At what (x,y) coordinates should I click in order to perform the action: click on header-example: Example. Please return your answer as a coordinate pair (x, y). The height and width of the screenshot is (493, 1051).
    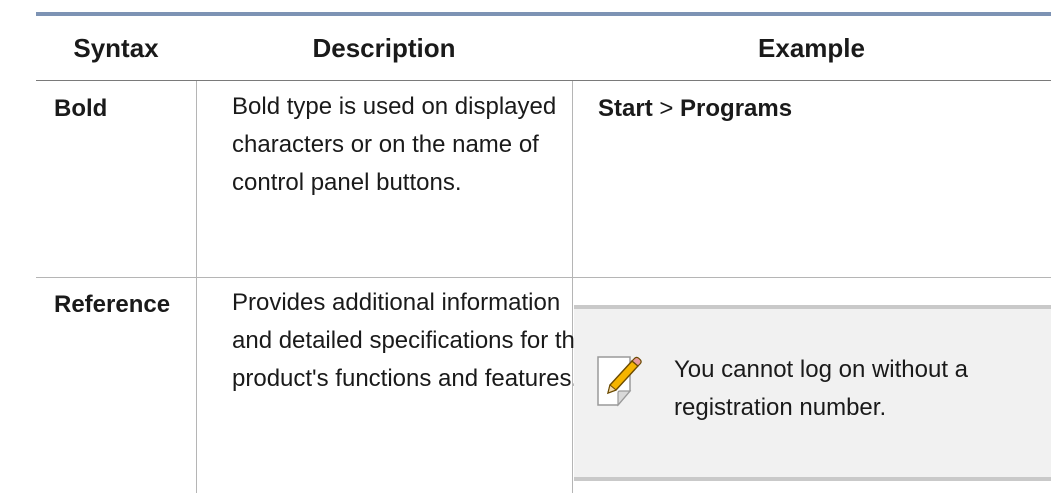
    Looking at the image, I should click on (811, 48).